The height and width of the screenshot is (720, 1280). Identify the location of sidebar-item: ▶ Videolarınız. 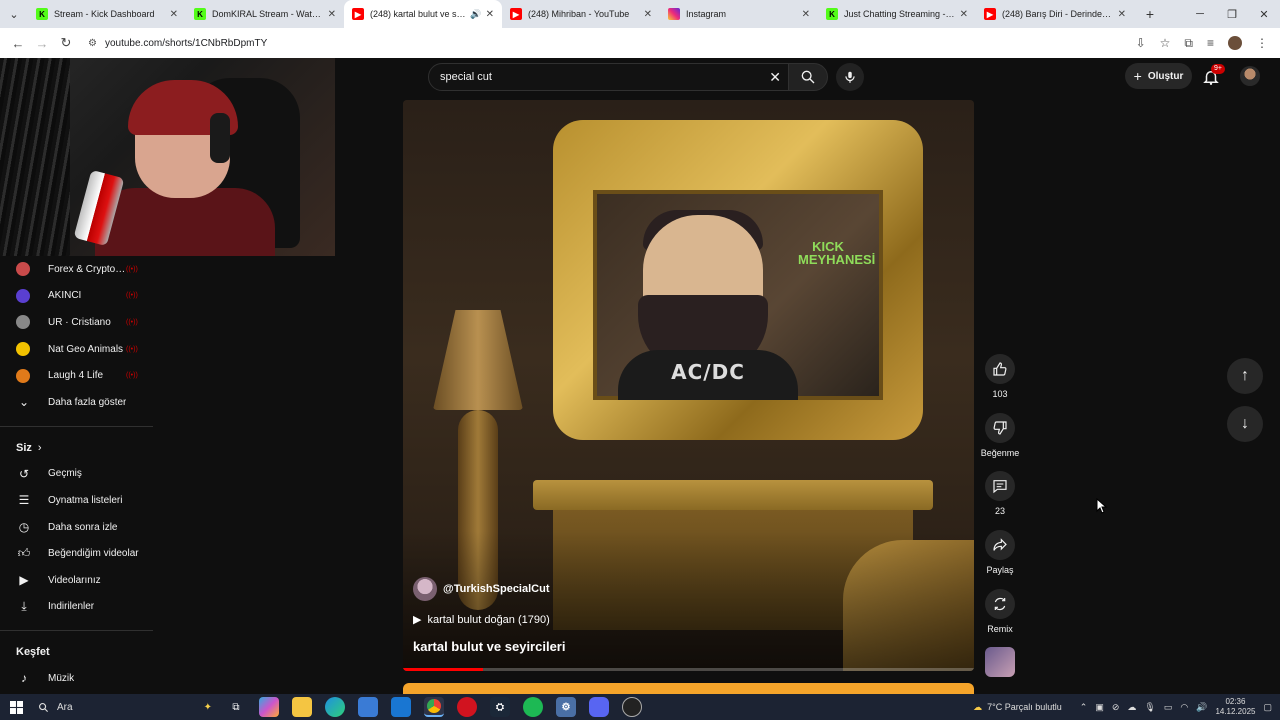
(76, 580).